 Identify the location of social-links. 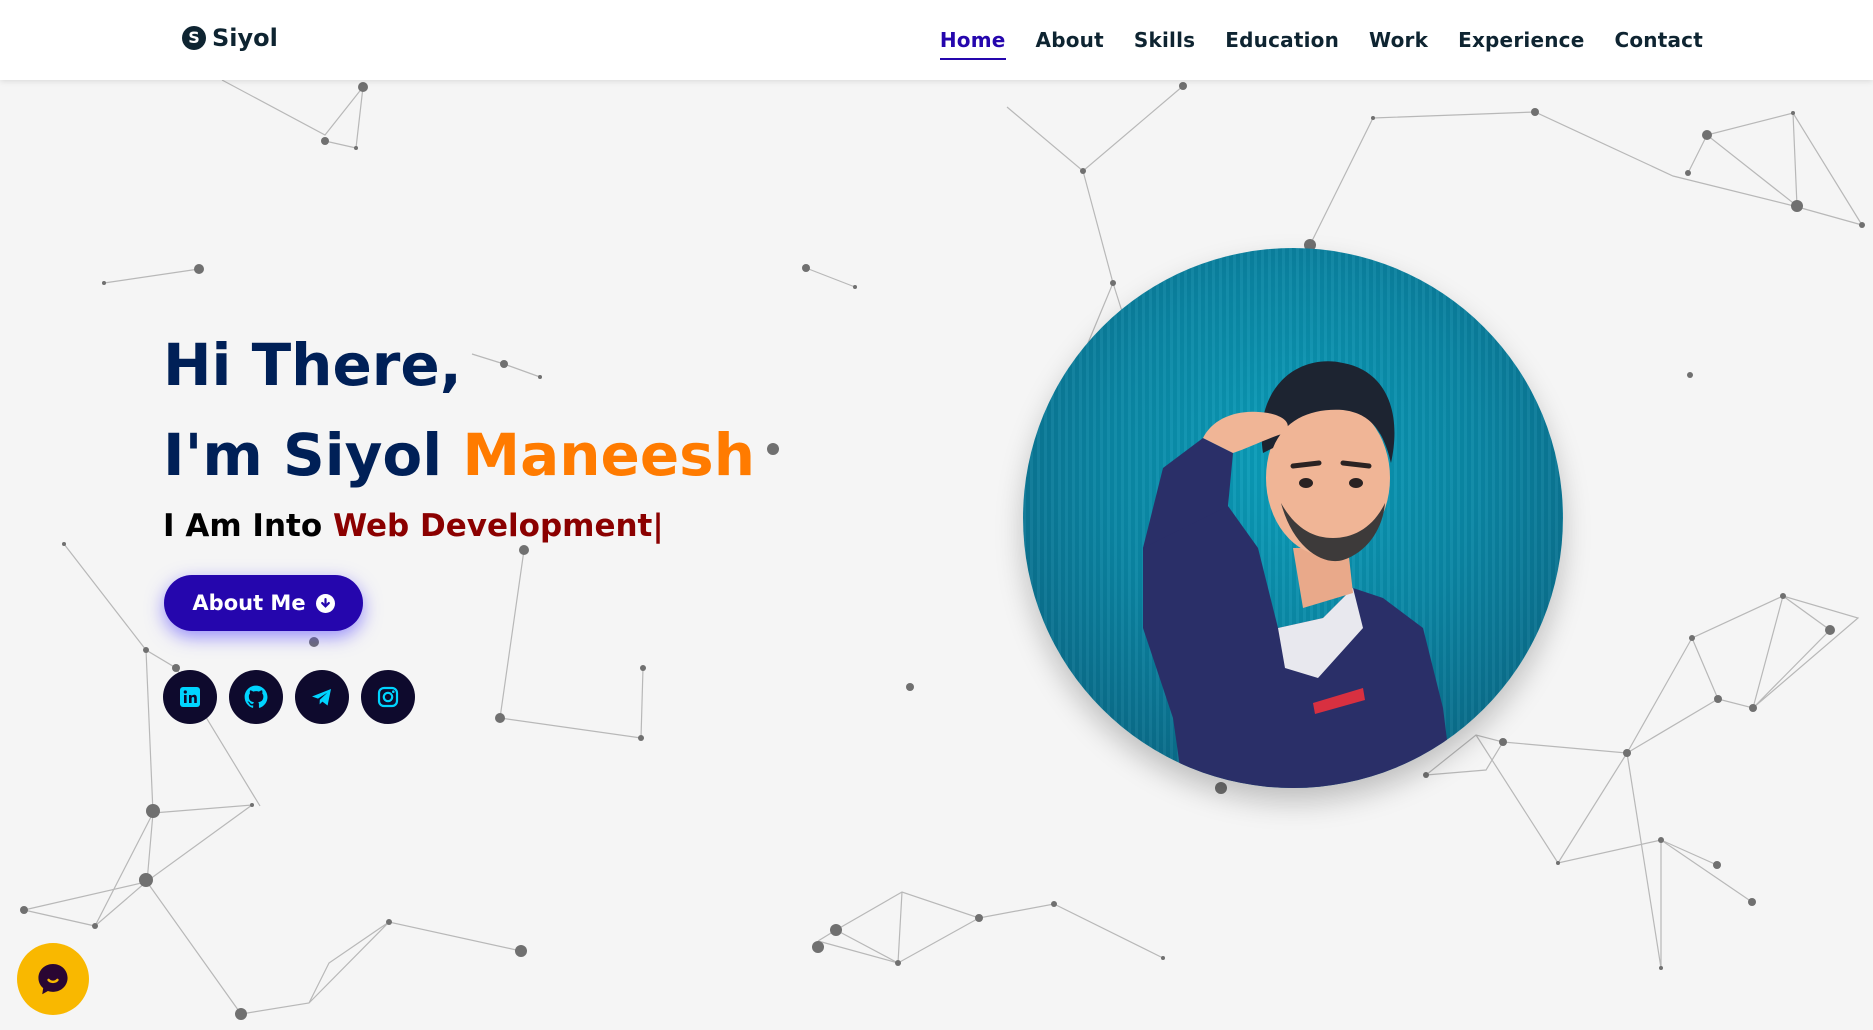
(289, 697).